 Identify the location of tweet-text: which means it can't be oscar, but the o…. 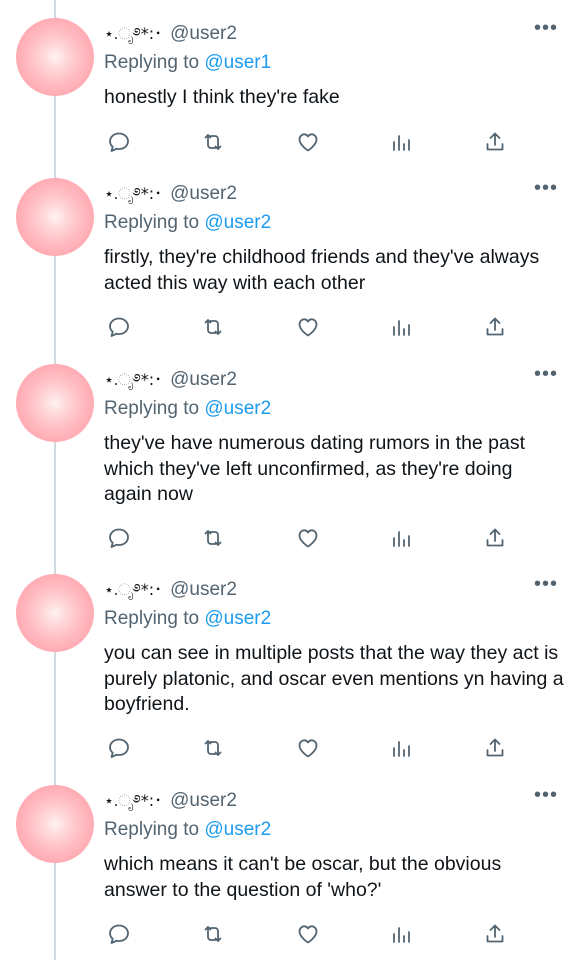
(303, 877).